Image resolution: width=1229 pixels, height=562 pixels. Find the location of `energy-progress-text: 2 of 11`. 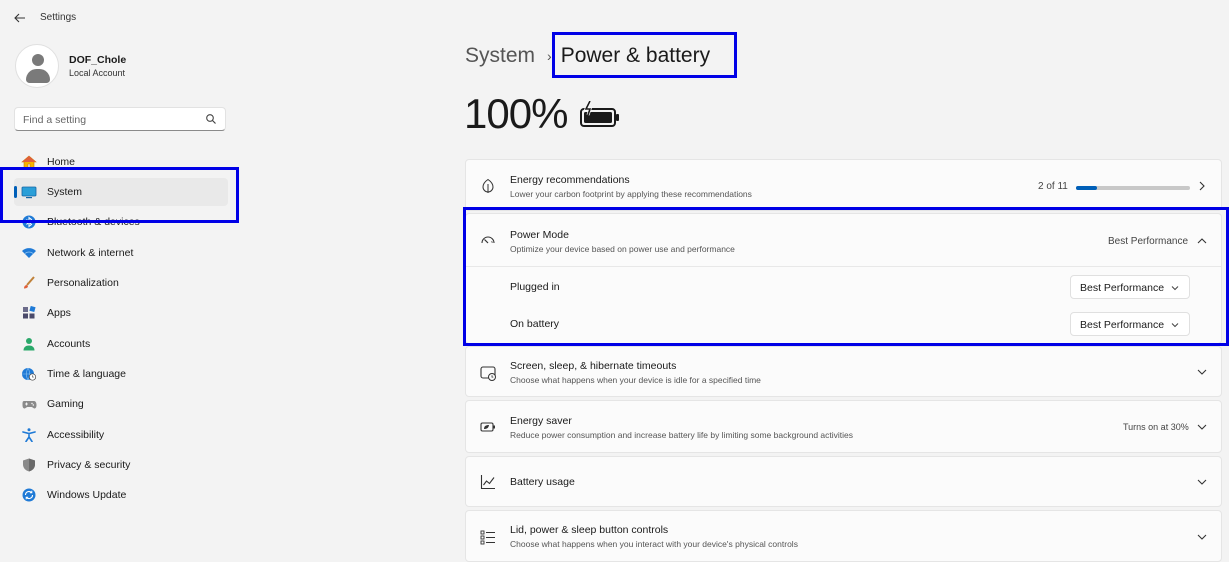

energy-progress-text: 2 of 11 is located at coordinates (1053, 186).